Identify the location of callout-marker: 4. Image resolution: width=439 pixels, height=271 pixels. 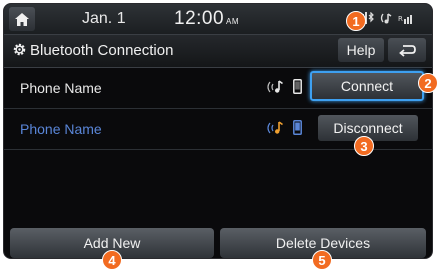
(112, 260).